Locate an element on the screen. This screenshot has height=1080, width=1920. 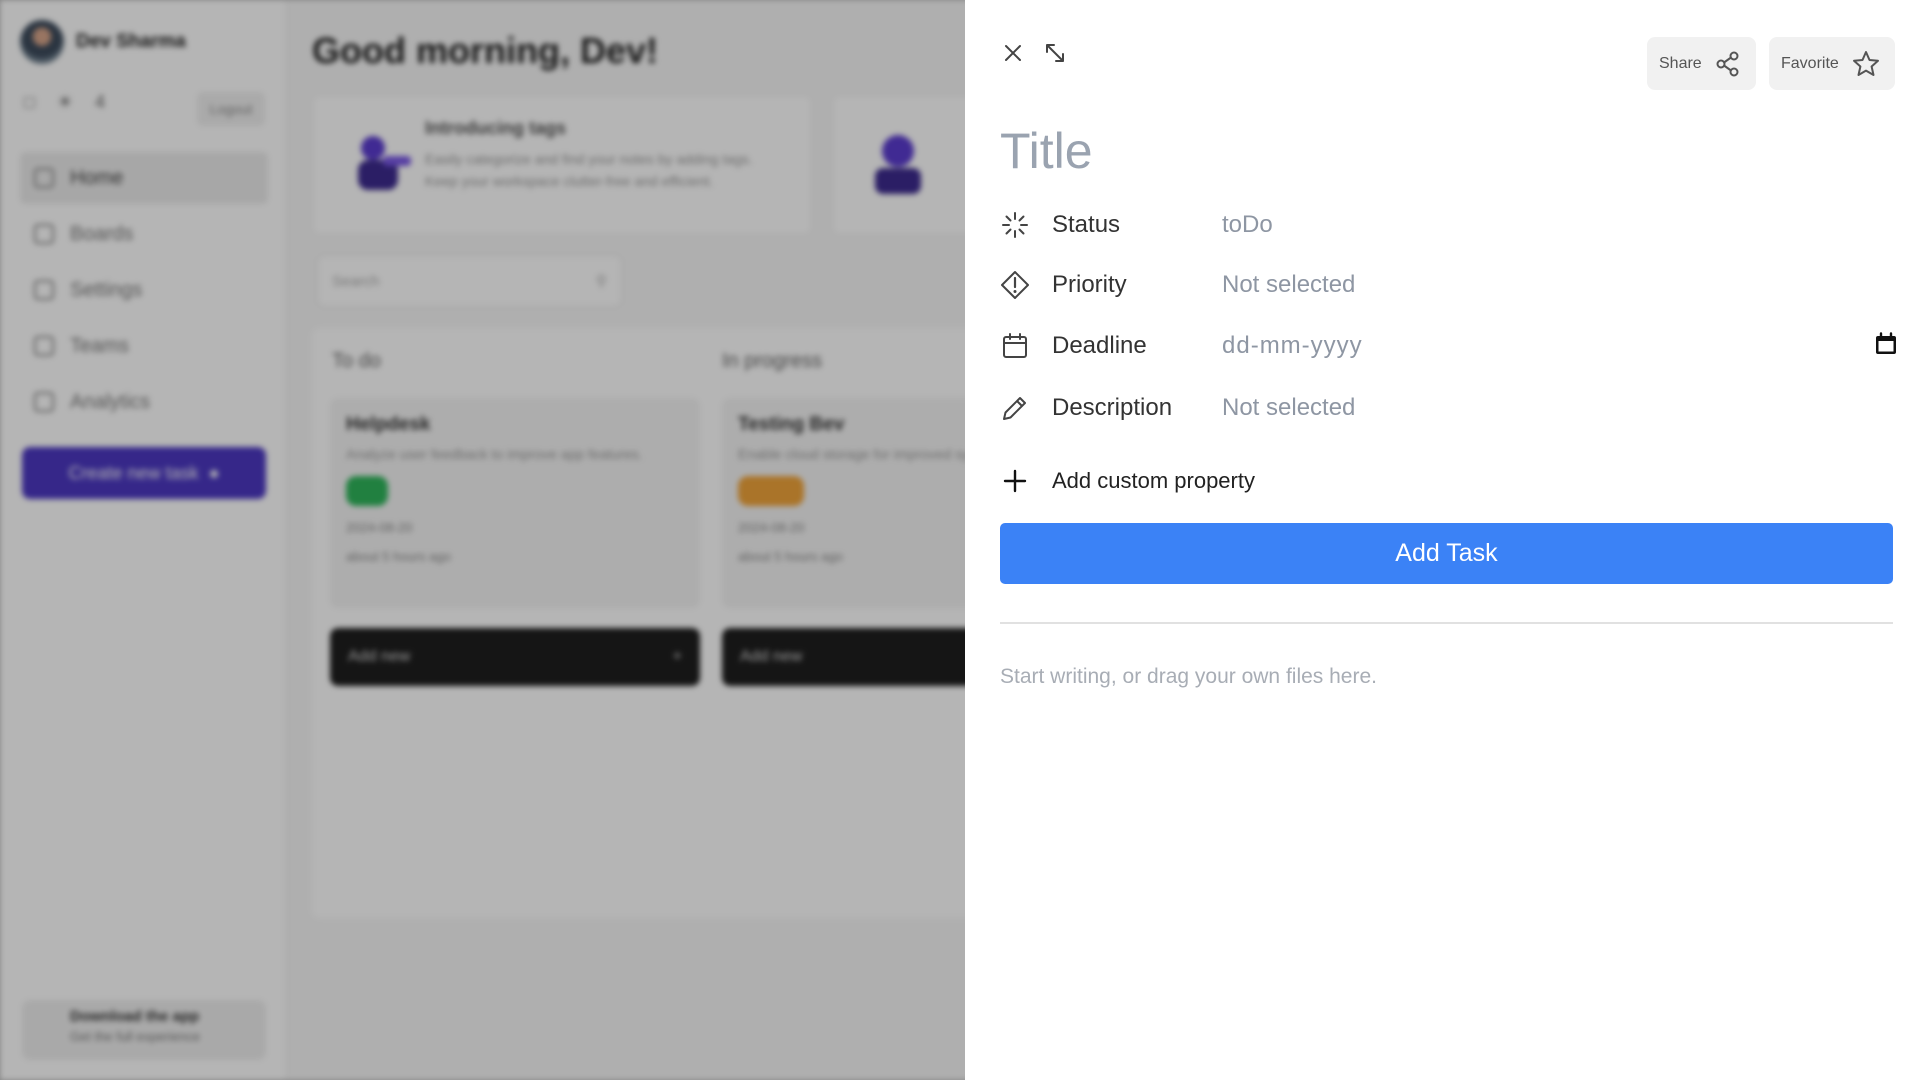
favorite-button: Favorite is located at coordinates (1832, 63).